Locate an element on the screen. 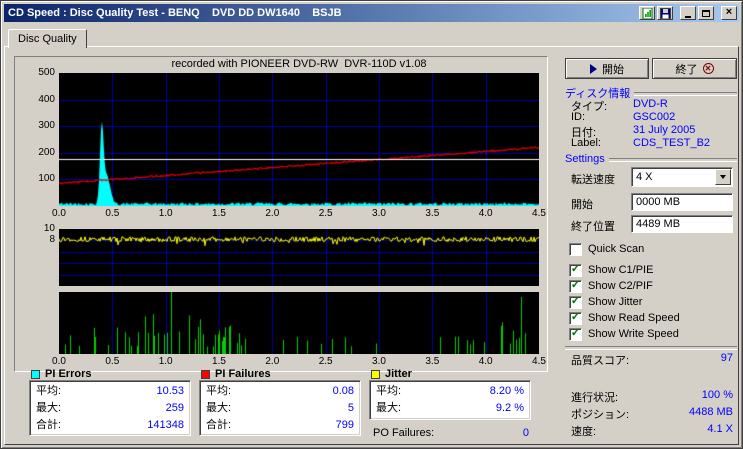 The image size is (743, 449). report-icon-glyph is located at coordinates (647, 13).